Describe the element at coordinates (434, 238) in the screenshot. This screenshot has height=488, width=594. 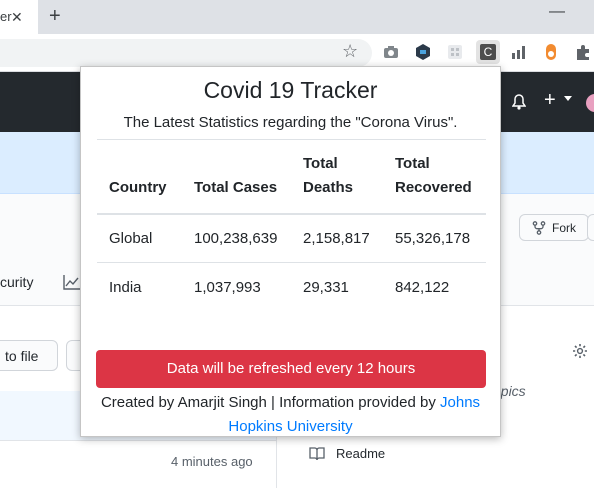
I see `cell-total-recovered: 55,326,178` at that location.